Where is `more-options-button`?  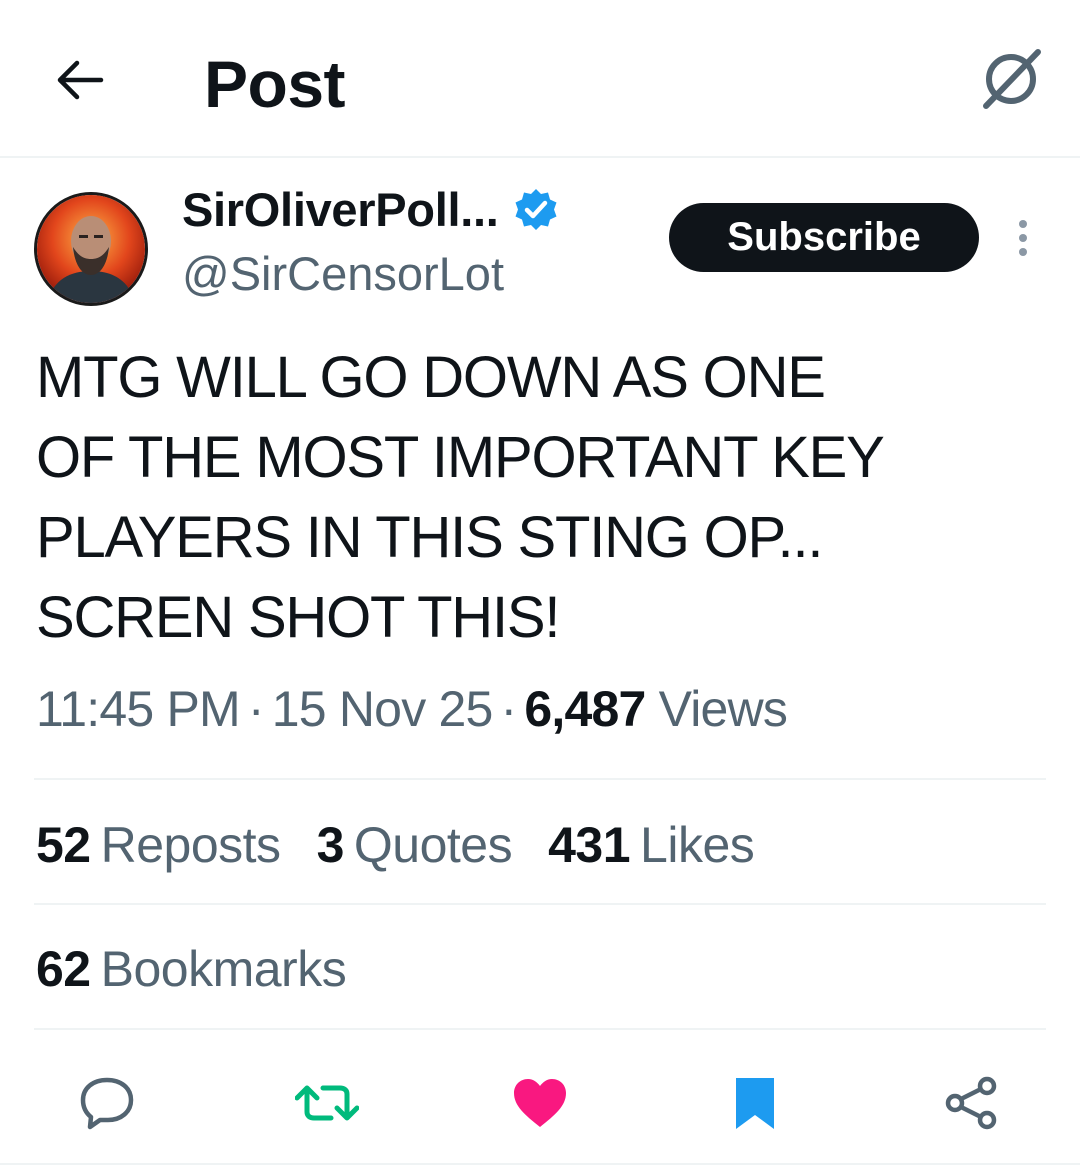 more-options-button is located at coordinates (1023, 238).